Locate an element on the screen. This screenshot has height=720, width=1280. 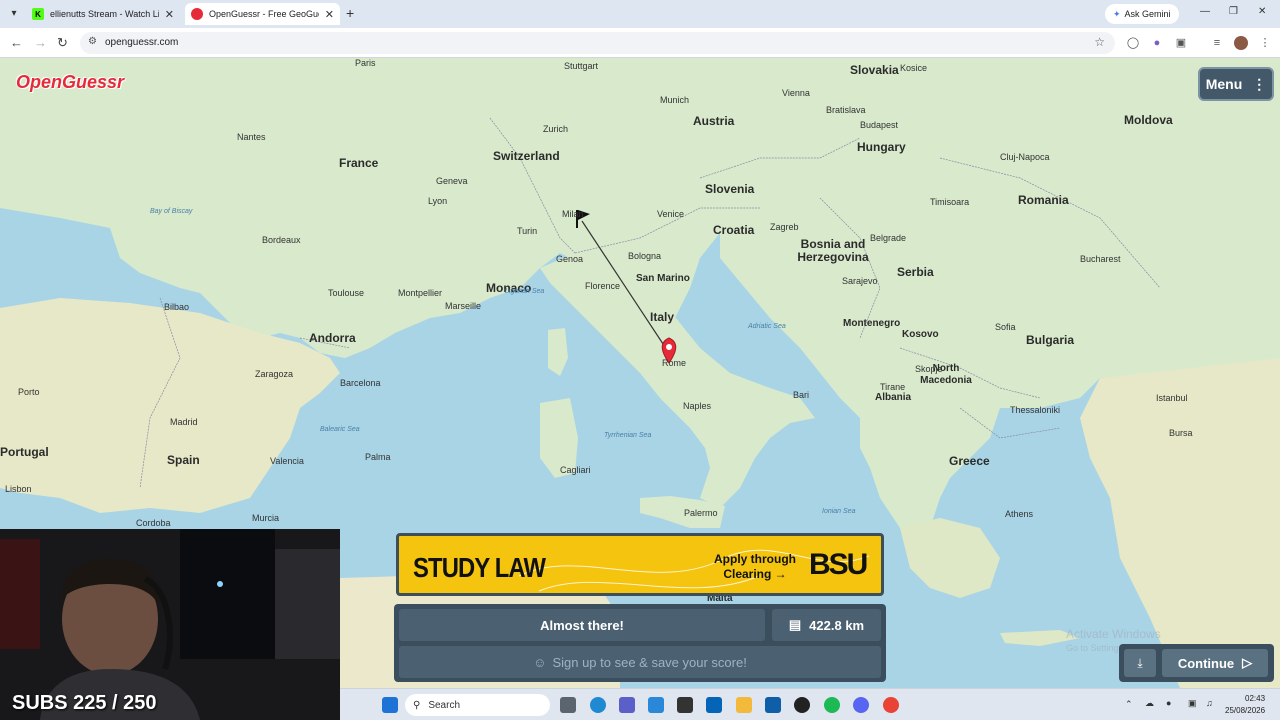
tray-chevron-icon: ⌃ is located at coordinates (1129, 704).